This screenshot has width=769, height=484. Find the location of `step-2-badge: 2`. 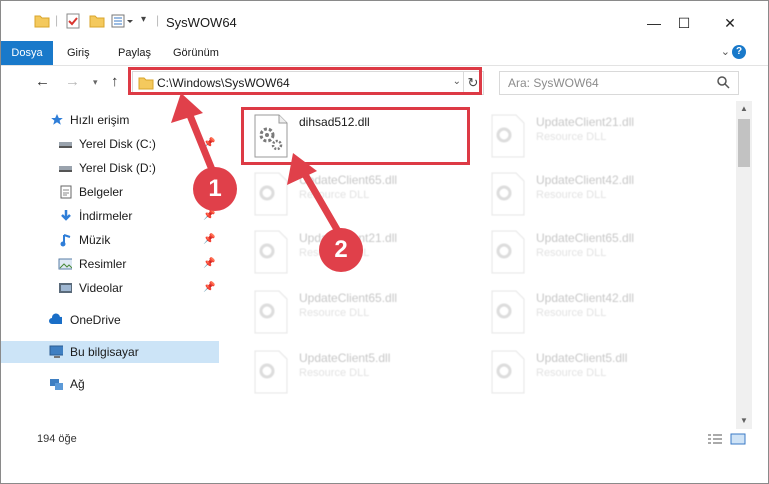

step-2-badge: 2 is located at coordinates (341, 250).